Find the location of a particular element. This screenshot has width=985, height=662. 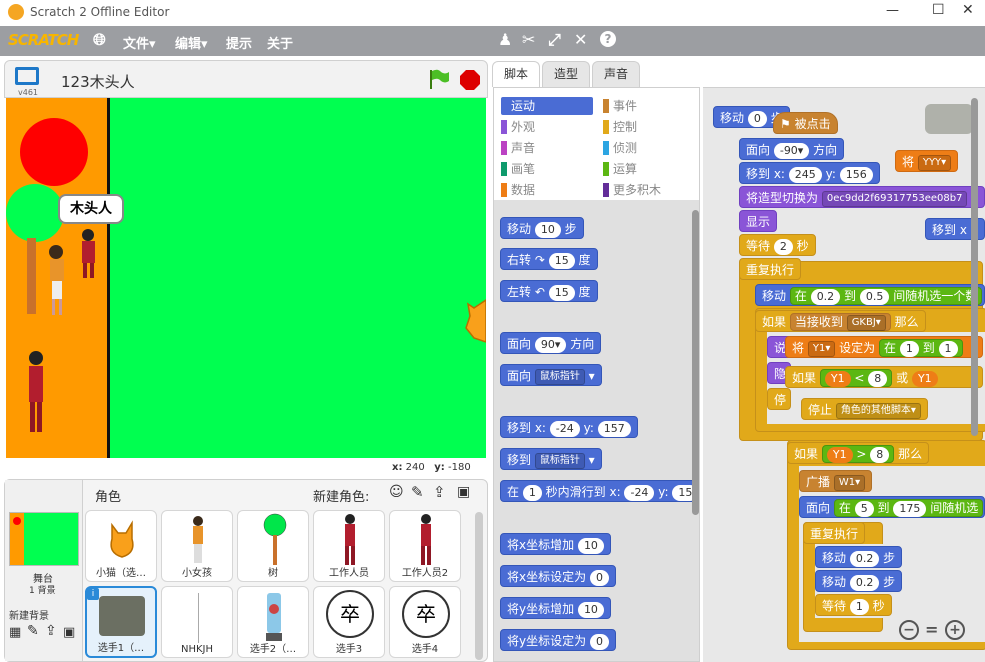

script-wait-1: 等待 1 秒 is located at coordinates (853, 605).